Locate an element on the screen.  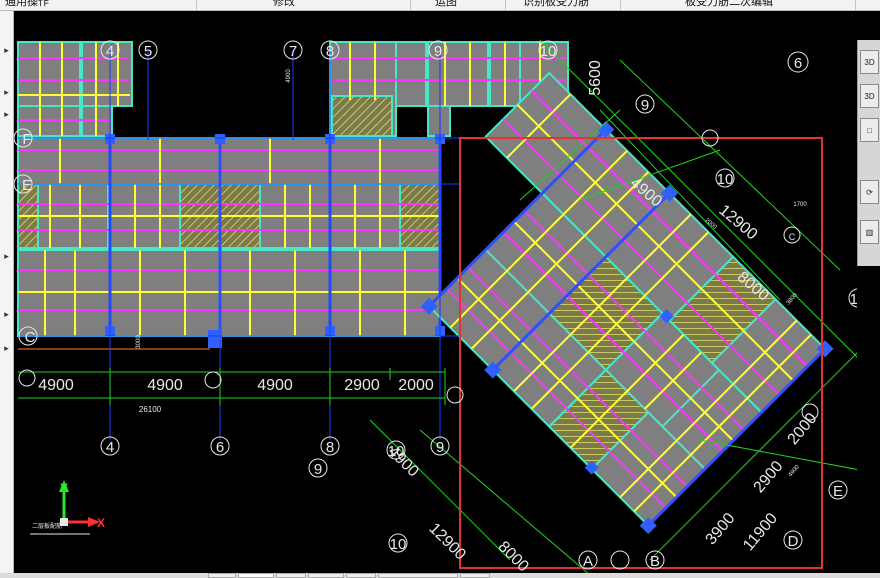
bottom-tab-bar is located at coordinates (440, 575).